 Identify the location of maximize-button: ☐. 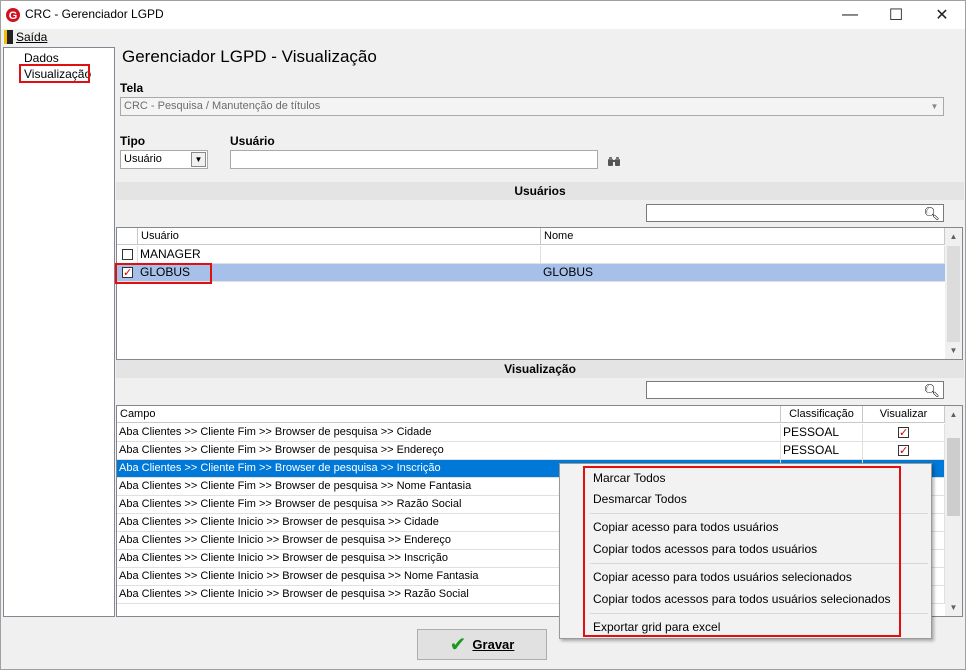
(896, 15).